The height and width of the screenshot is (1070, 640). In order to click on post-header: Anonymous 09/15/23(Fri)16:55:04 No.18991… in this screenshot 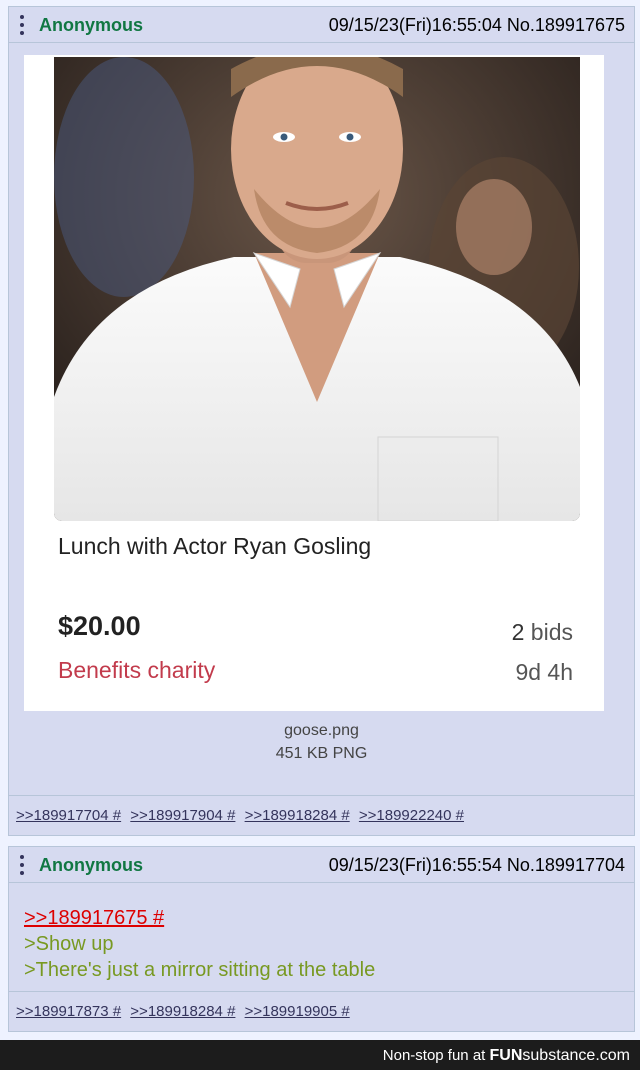, I will do `click(321, 25)`.